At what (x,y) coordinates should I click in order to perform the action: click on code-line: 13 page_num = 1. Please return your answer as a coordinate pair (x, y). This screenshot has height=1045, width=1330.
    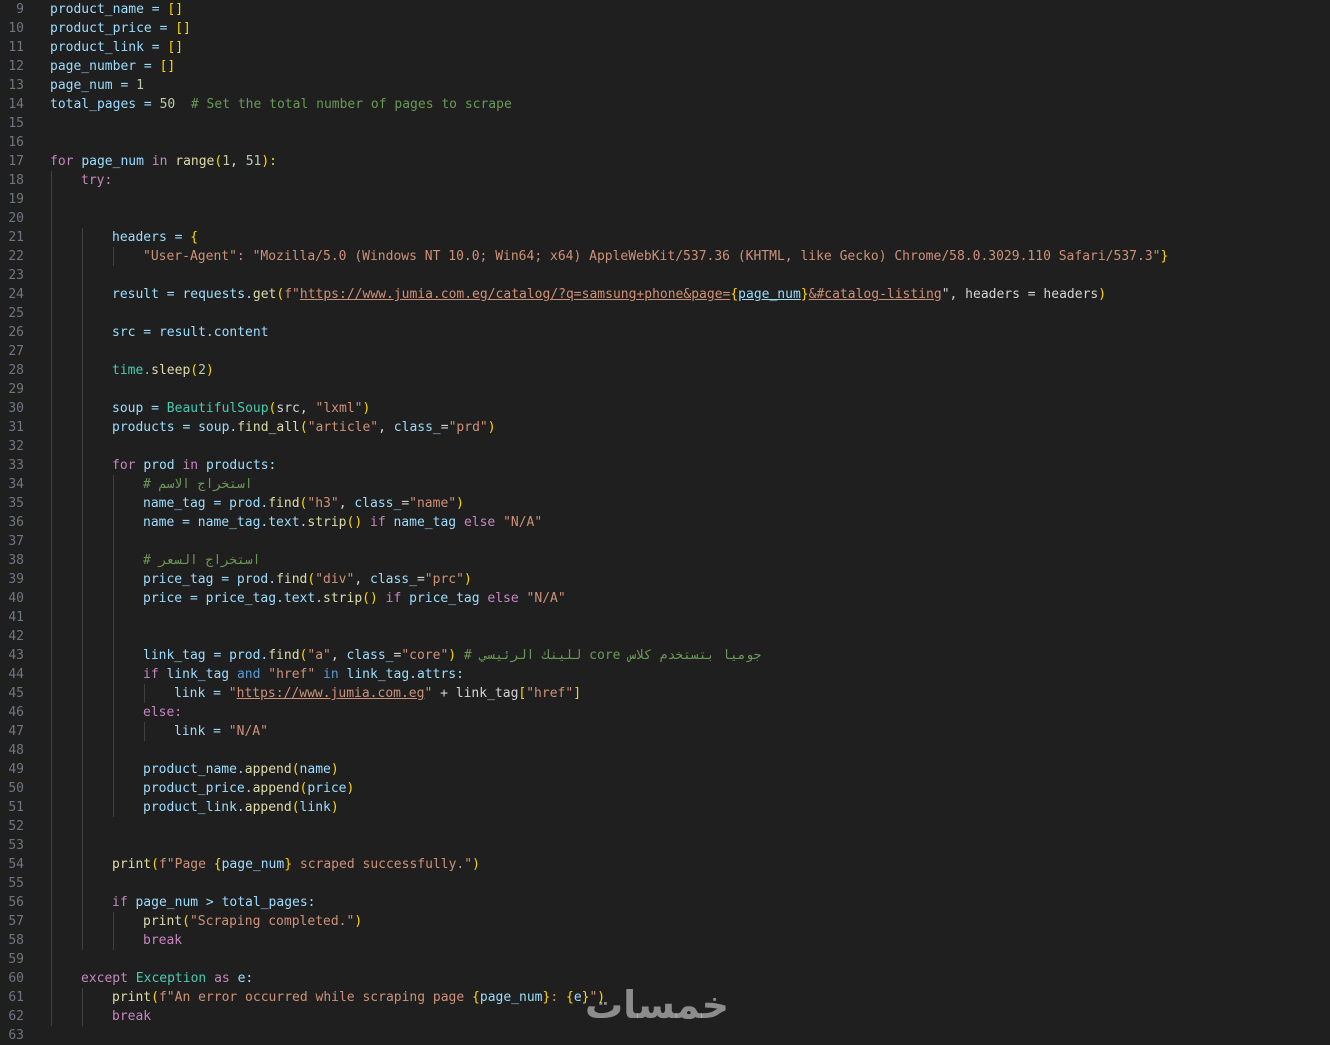
    Looking at the image, I should click on (665, 85).